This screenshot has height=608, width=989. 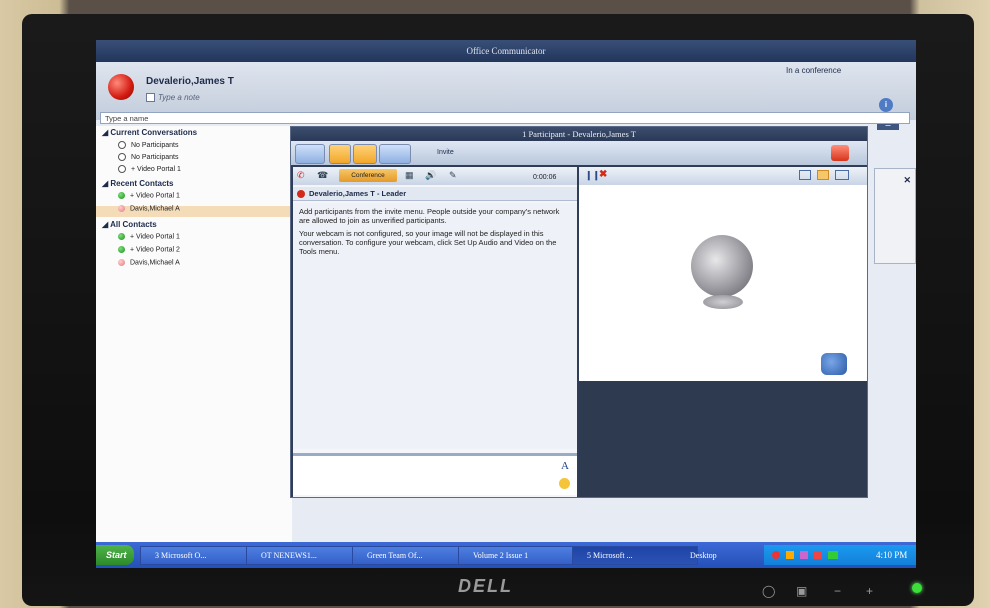 I want to click on monitor-button-icon: ▣, so click(x=801, y=591).